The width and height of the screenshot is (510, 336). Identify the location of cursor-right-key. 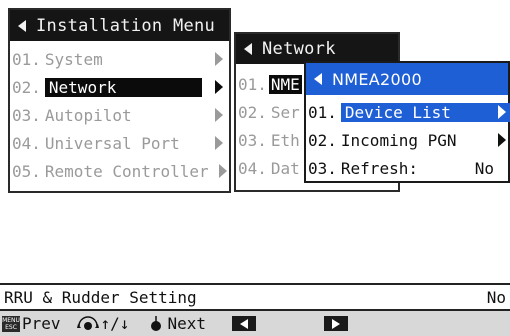
(335, 323).